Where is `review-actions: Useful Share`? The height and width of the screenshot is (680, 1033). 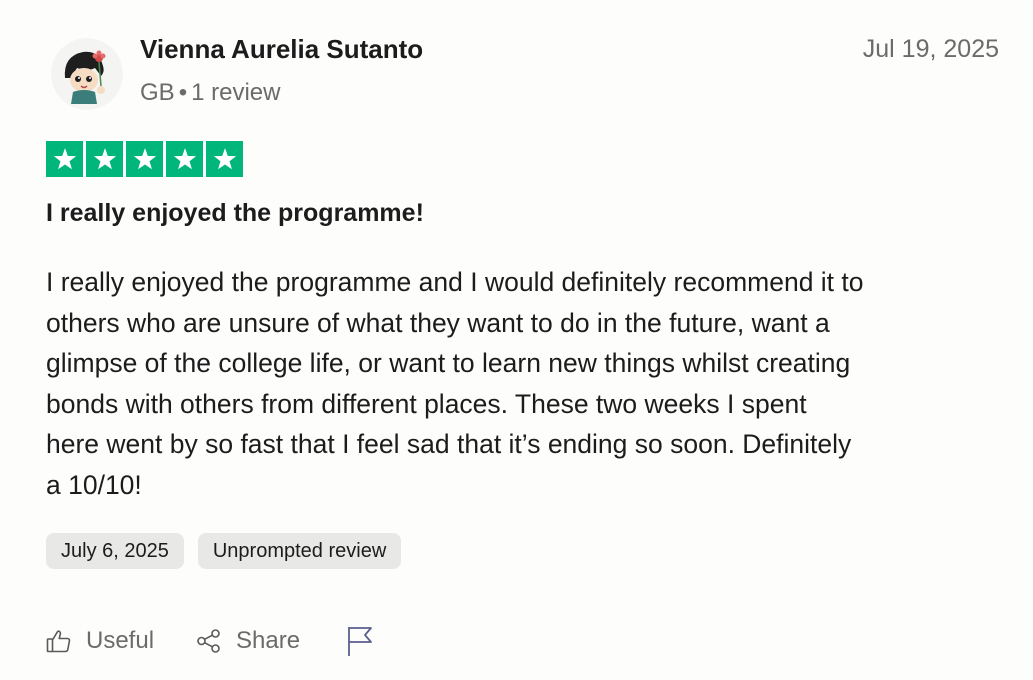 review-actions: Useful Share is located at coordinates (210, 641).